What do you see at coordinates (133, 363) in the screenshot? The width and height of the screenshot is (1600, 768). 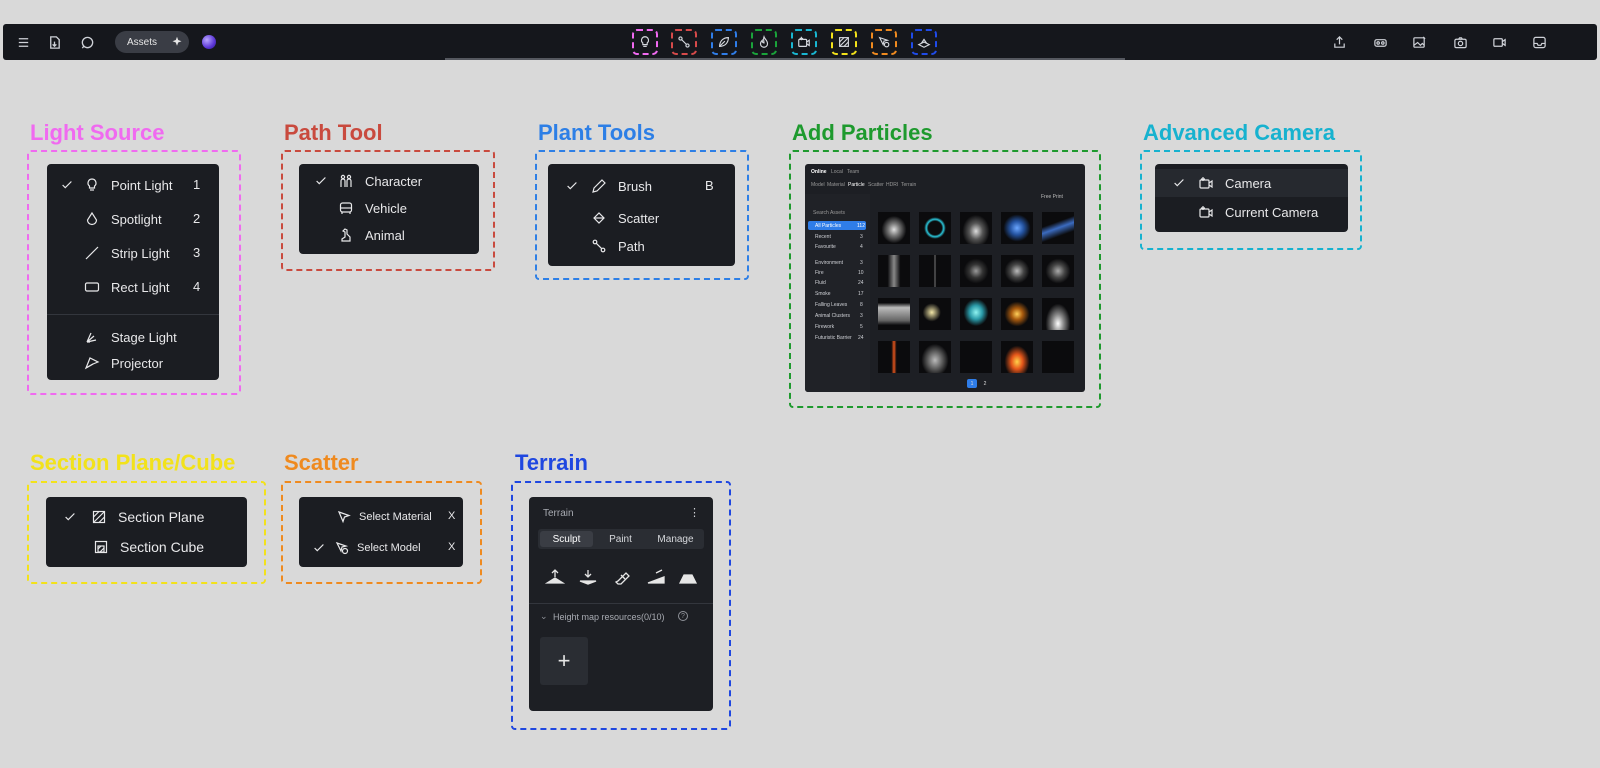 I see `menu-item-projector: Projector` at bounding box center [133, 363].